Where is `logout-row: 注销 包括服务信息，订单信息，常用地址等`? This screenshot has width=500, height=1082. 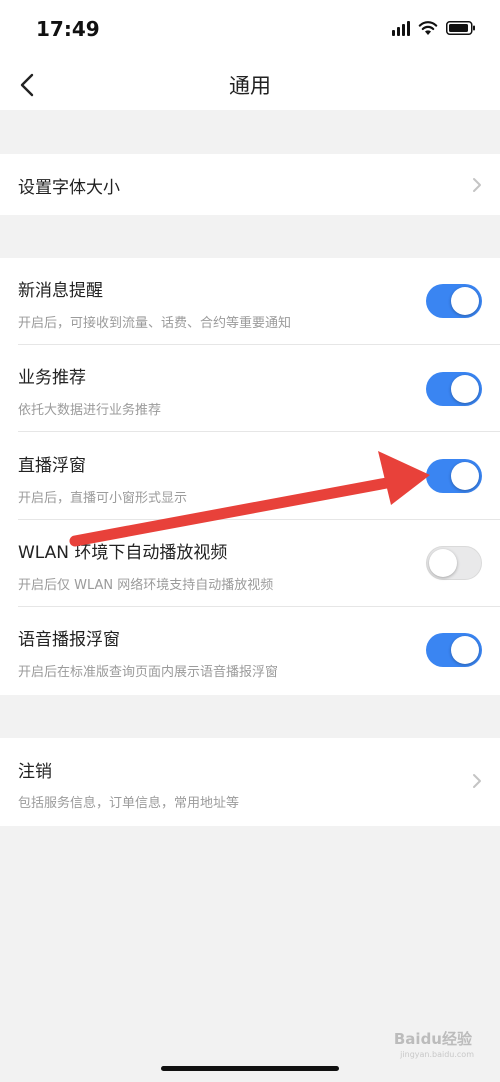
logout-row: 注销 包括服务信息，订单信息，常用地址等 is located at coordinates (250, 782).